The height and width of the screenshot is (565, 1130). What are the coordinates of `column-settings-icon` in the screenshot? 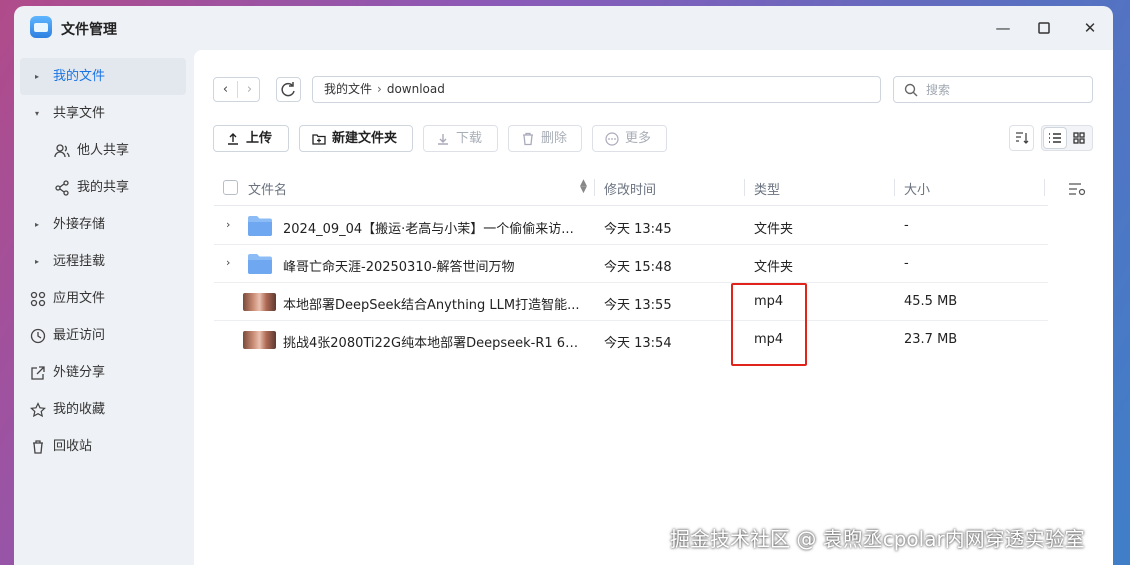 It's located at (1077, 189).